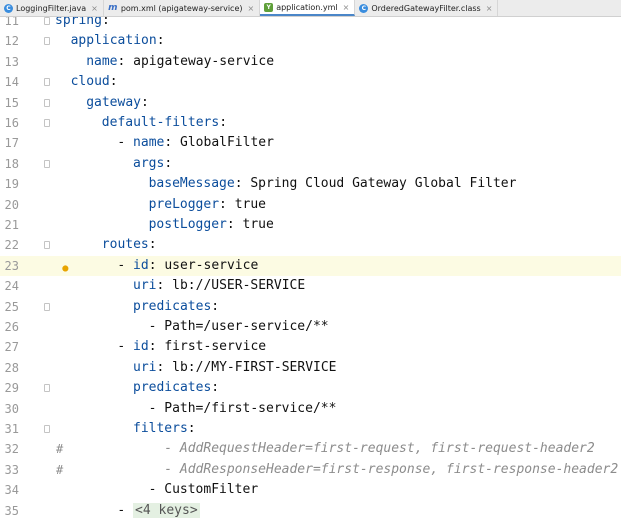  What do you see at coordinates (11, 22) in the screenshot?
I see `line-number: 11` at bounding box center [11, 22].